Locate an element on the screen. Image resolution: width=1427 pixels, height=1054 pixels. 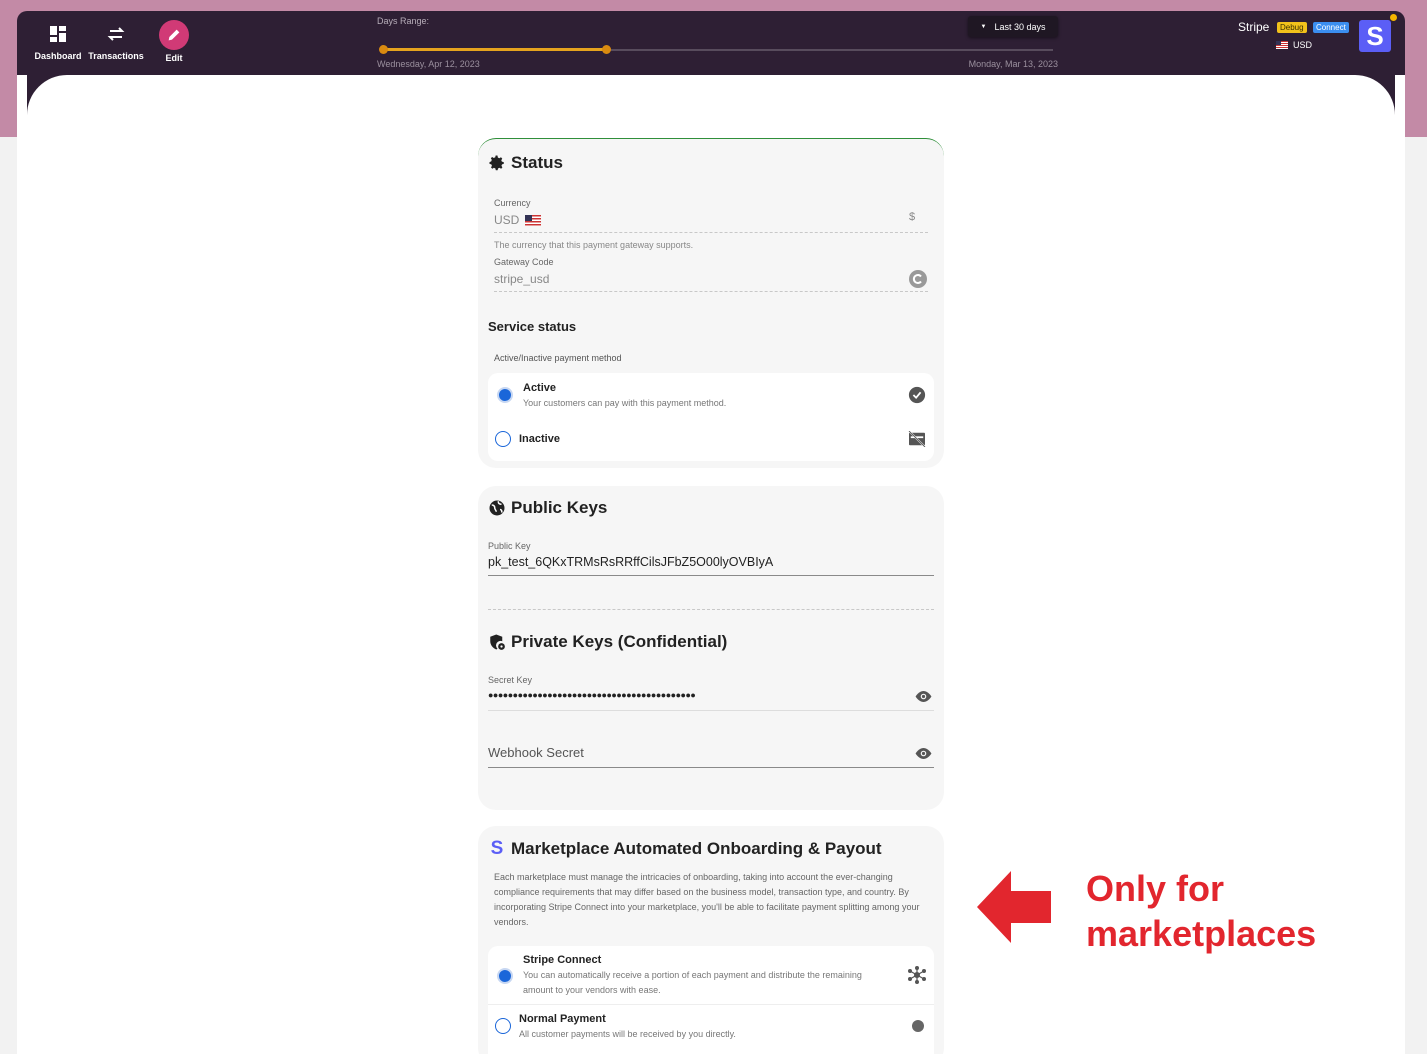
hub-icon is located at coordinates (917, 975).